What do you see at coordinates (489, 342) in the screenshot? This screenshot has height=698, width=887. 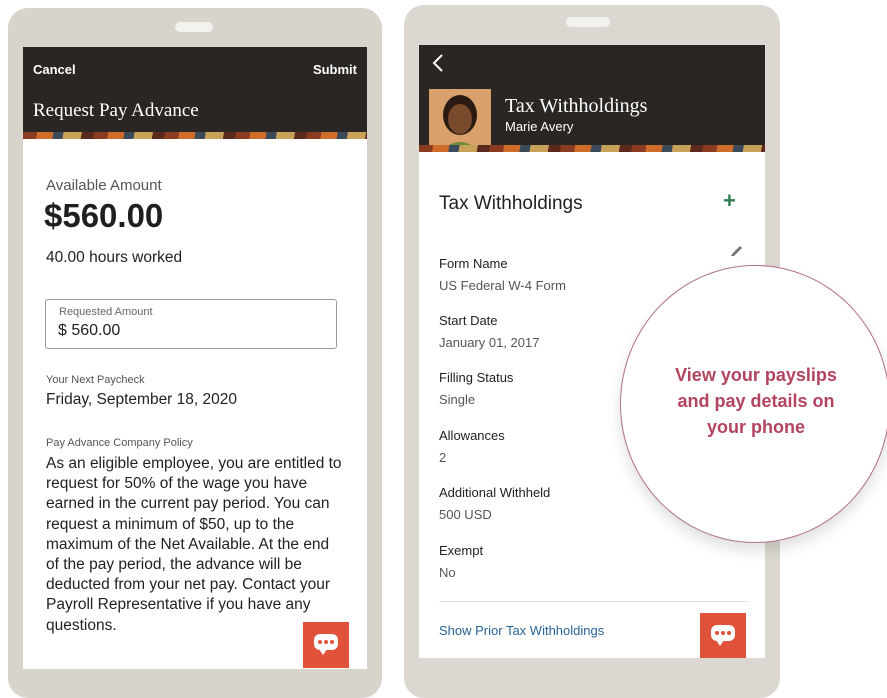 I see `start-date-value: January 01, 2017` at bounding box center [489, 342].